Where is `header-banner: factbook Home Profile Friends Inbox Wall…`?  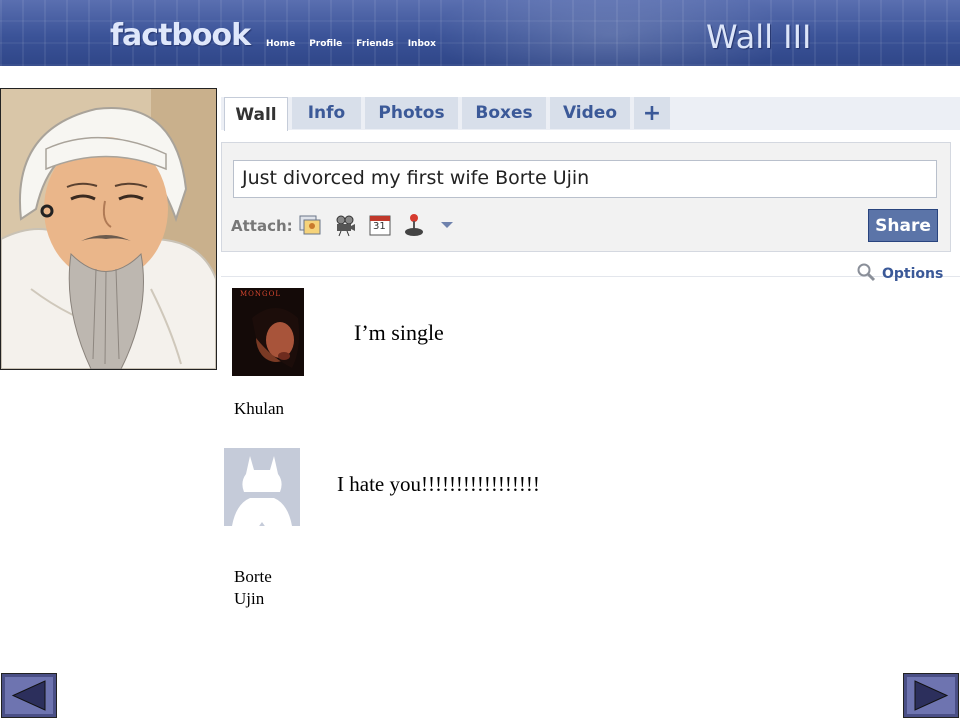
header-banner: factbook Home Profile Friends Inbox Wall… is located at coordinates (480, 33).